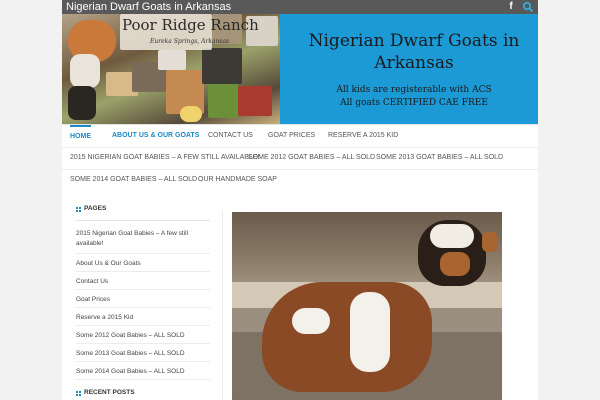  Describe the element at coordinates (143, 372) in the screenshot. I see `sidebar-link: Some 2014 Goat Babies – ALL SOLD` at that location.